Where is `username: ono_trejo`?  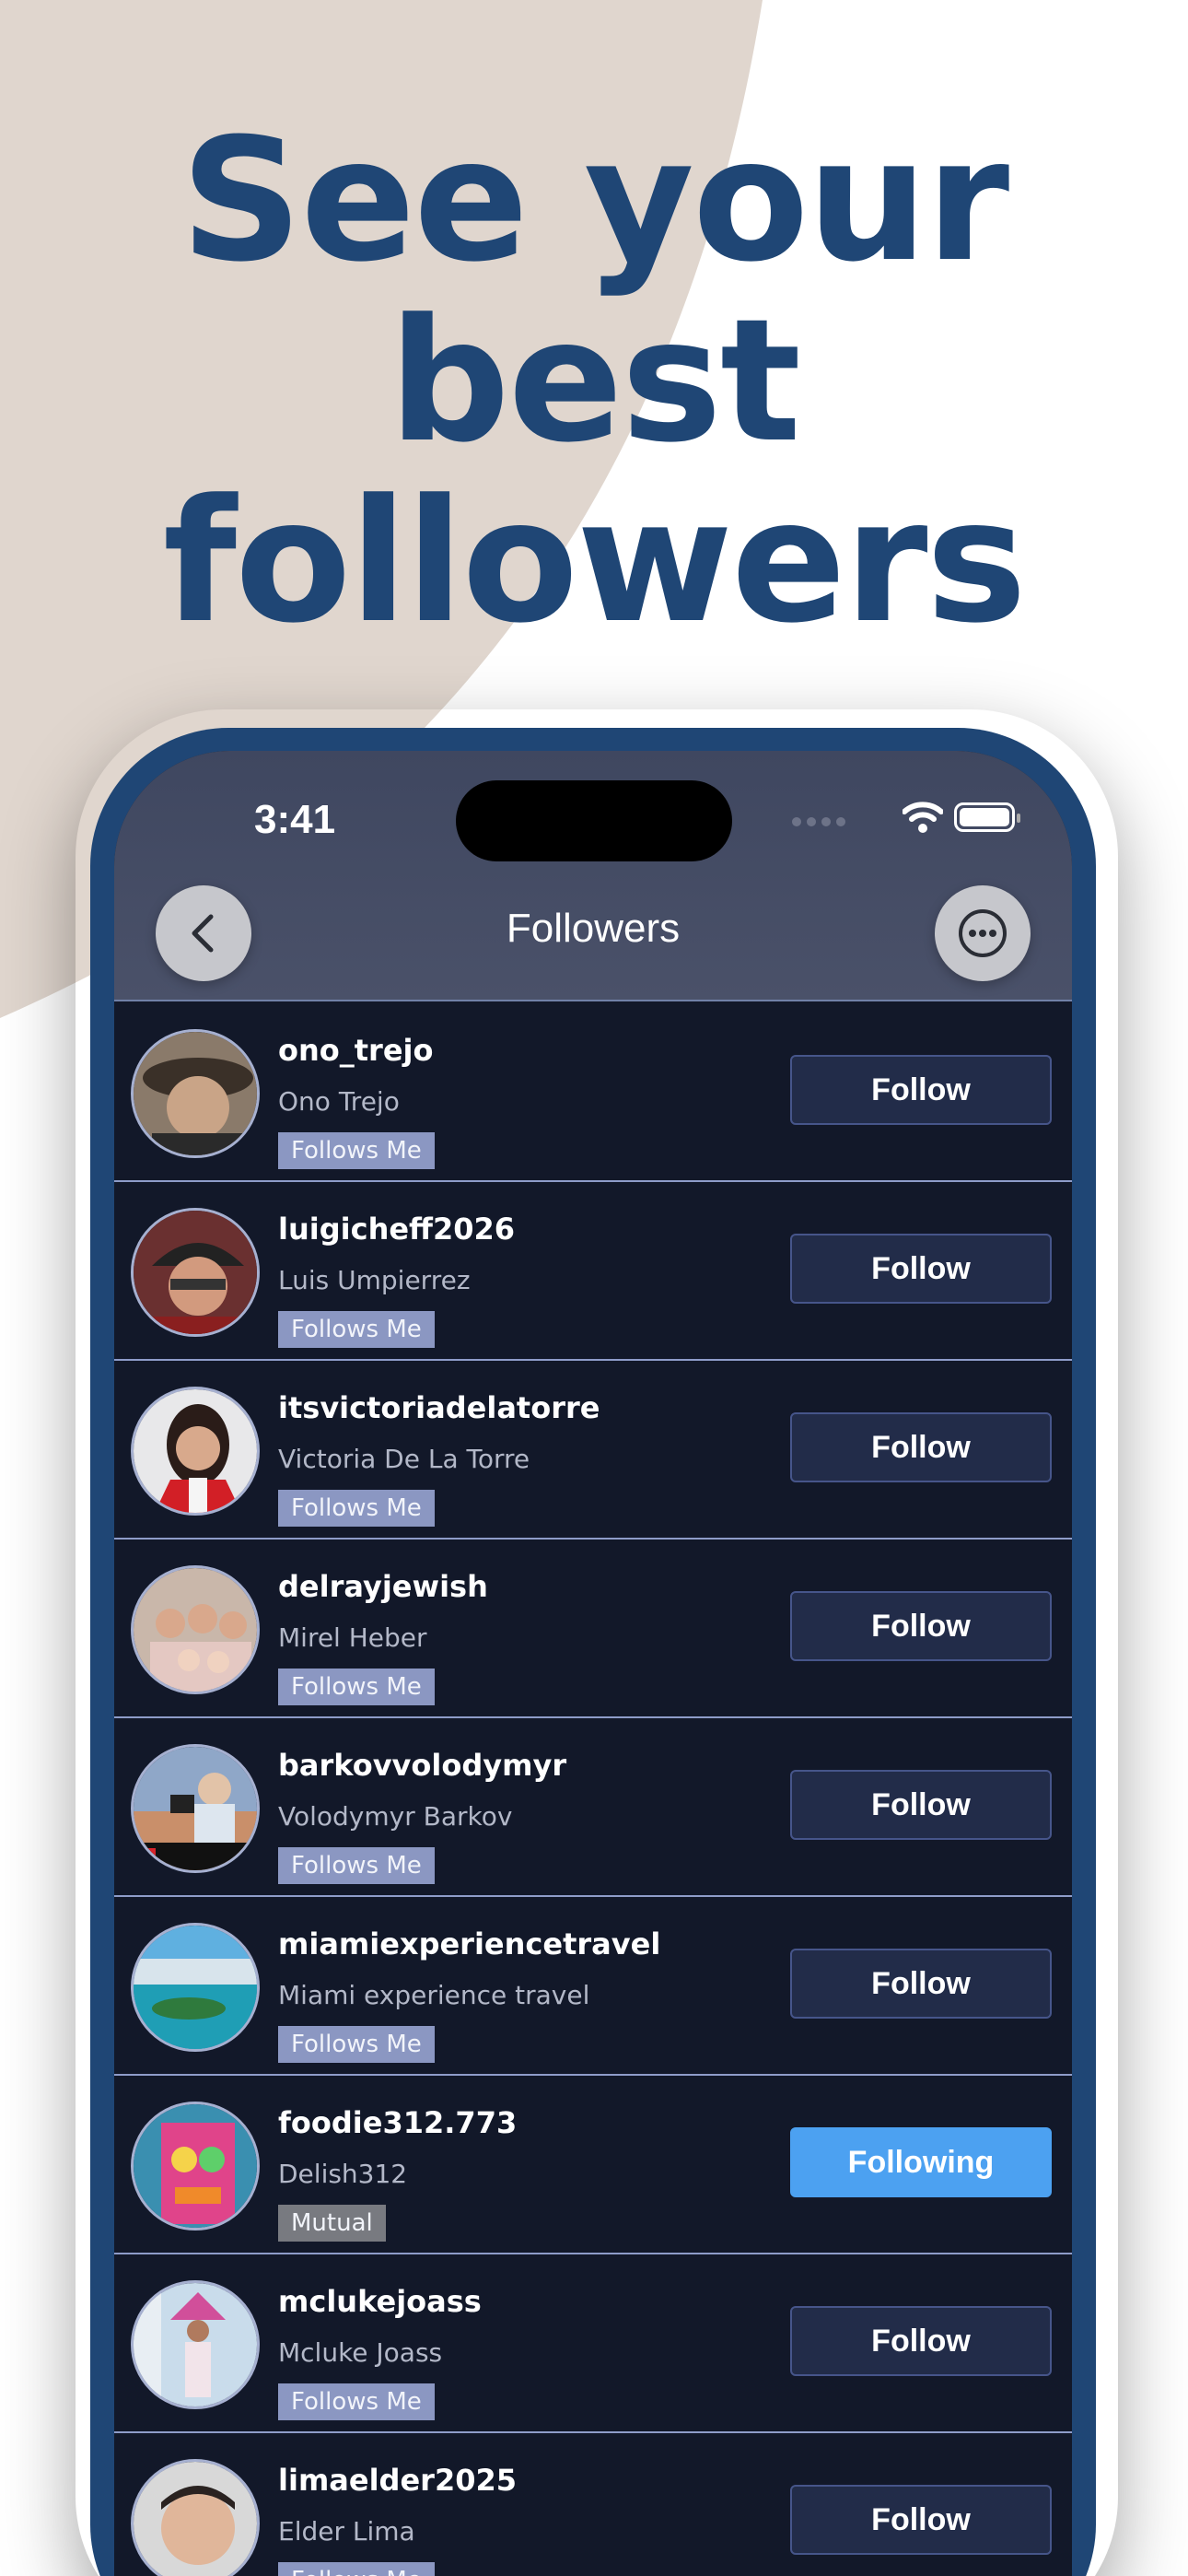 username: ono_trejo is located at coordinates (355, 1050).